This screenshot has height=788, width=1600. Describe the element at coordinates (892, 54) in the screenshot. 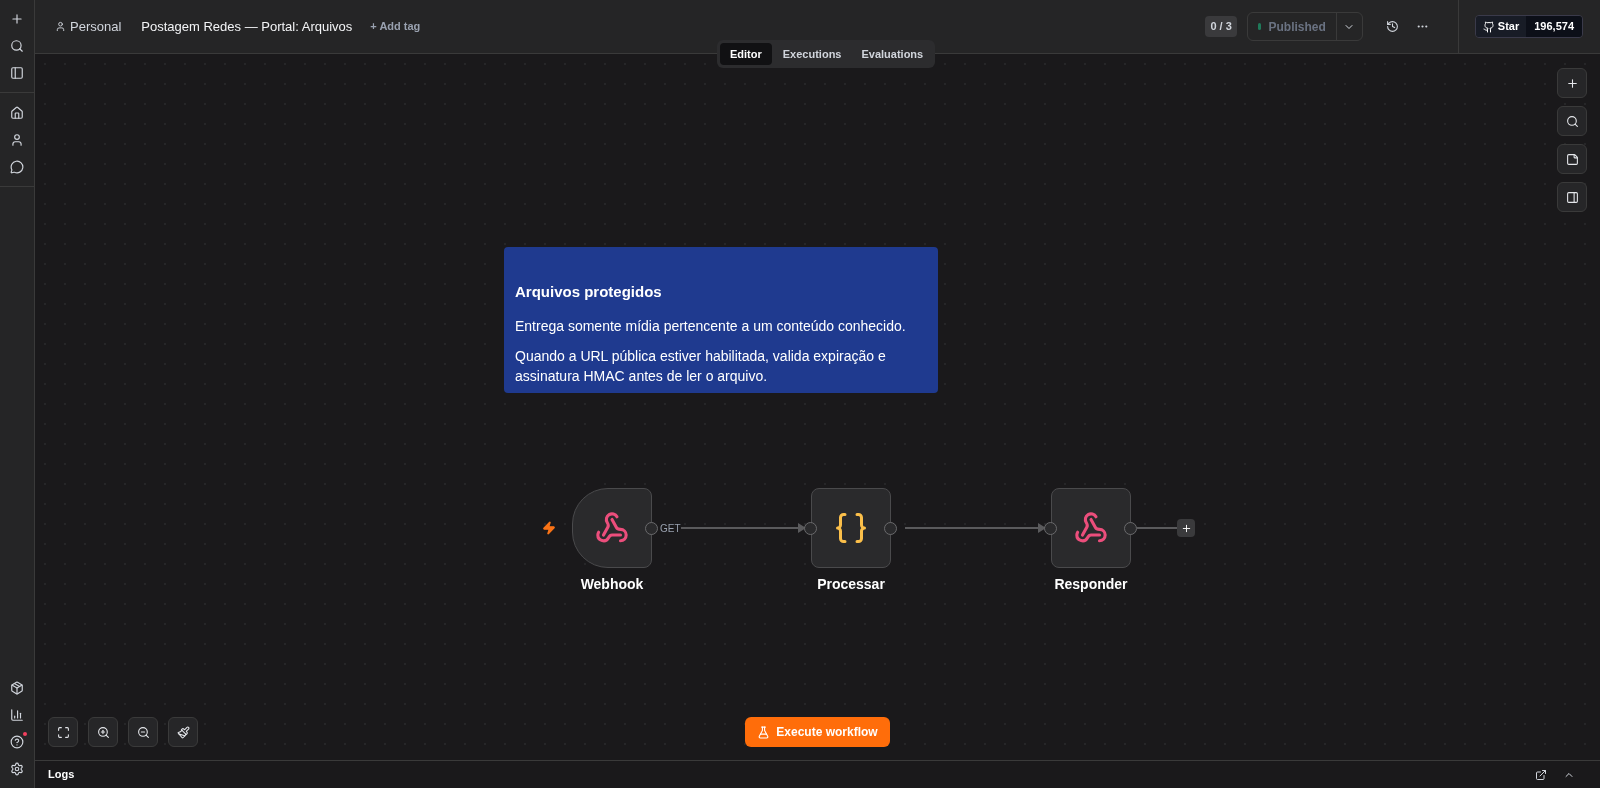

I see `tab: Evaluations` at that location.